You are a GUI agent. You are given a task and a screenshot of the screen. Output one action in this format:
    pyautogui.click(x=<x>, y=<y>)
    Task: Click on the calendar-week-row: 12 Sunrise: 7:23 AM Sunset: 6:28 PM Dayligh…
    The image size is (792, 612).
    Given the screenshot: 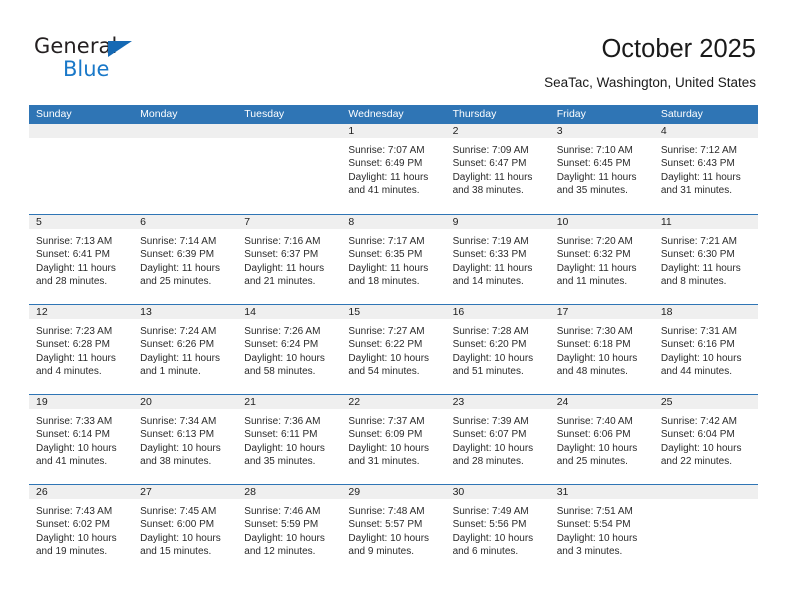 What is the action you would take?
    pyautogui.click(x=393, y=349)
    